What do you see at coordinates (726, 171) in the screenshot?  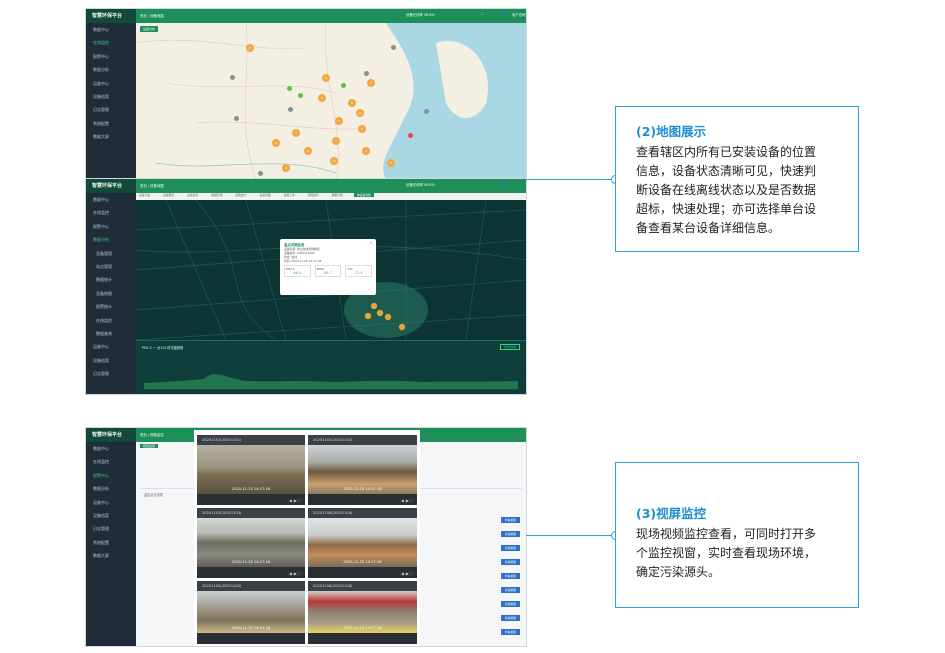 I see `callout-line: 信息，设备状态清晰可见，快速判` at bounding box center [726, 171].